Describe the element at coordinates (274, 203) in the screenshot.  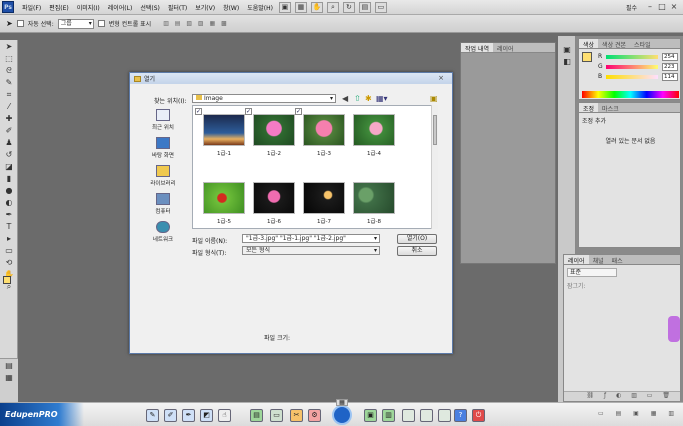
I see `file-item: 1급-6` at that location.